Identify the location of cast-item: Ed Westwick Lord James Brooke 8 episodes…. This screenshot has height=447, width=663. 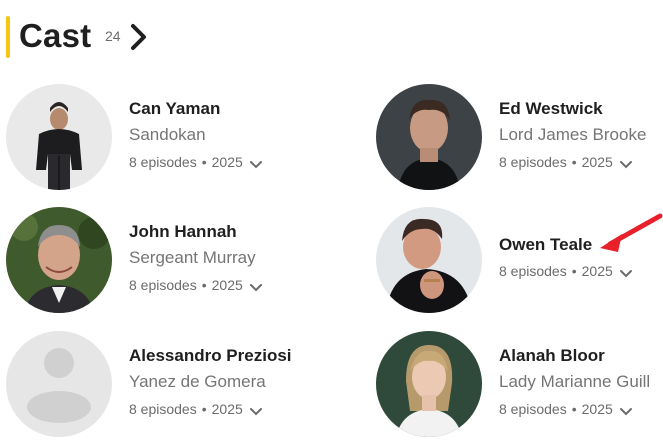
(519, 137).